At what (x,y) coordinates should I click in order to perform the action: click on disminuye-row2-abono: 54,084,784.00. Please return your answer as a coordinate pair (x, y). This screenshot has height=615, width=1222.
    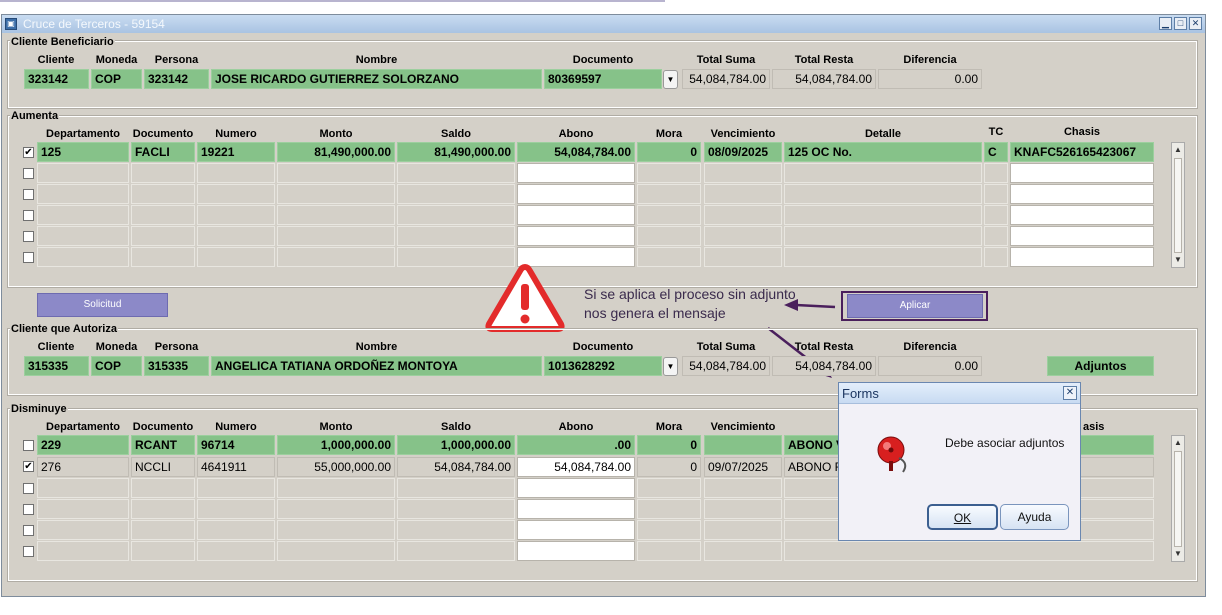
    Looking at the image, I should click on (576, 467).